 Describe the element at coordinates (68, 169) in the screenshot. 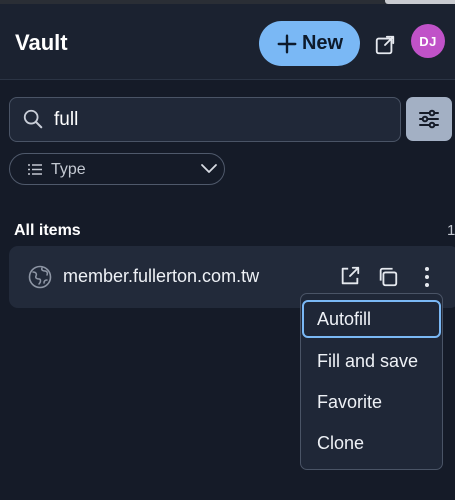

I see `type-filter-label: Type` at that location.